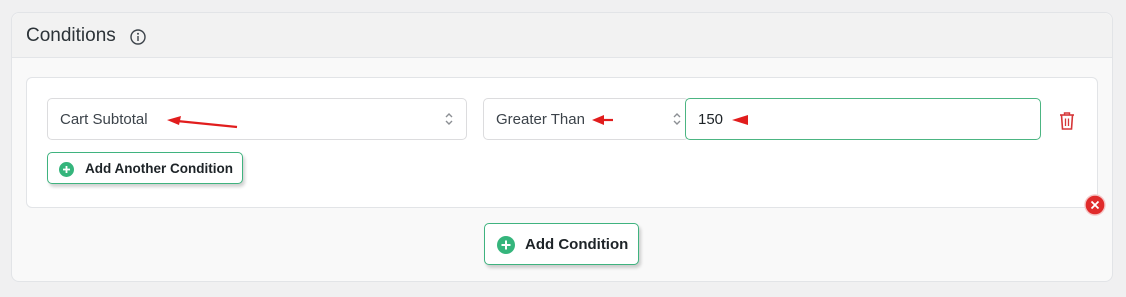 The width and height of the screenshot is (1126, 297). I want to click on info-icon, so click(138, 37).